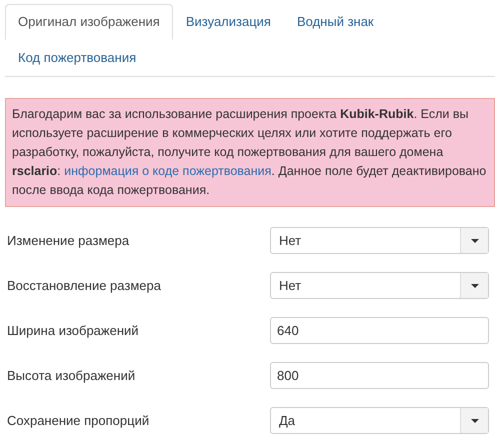 The height and width of the screenshot is (440, 495). Describe the element at coordinates (84, 285) in the screenshot. I see `field-label: Восстановление размера` at that location.